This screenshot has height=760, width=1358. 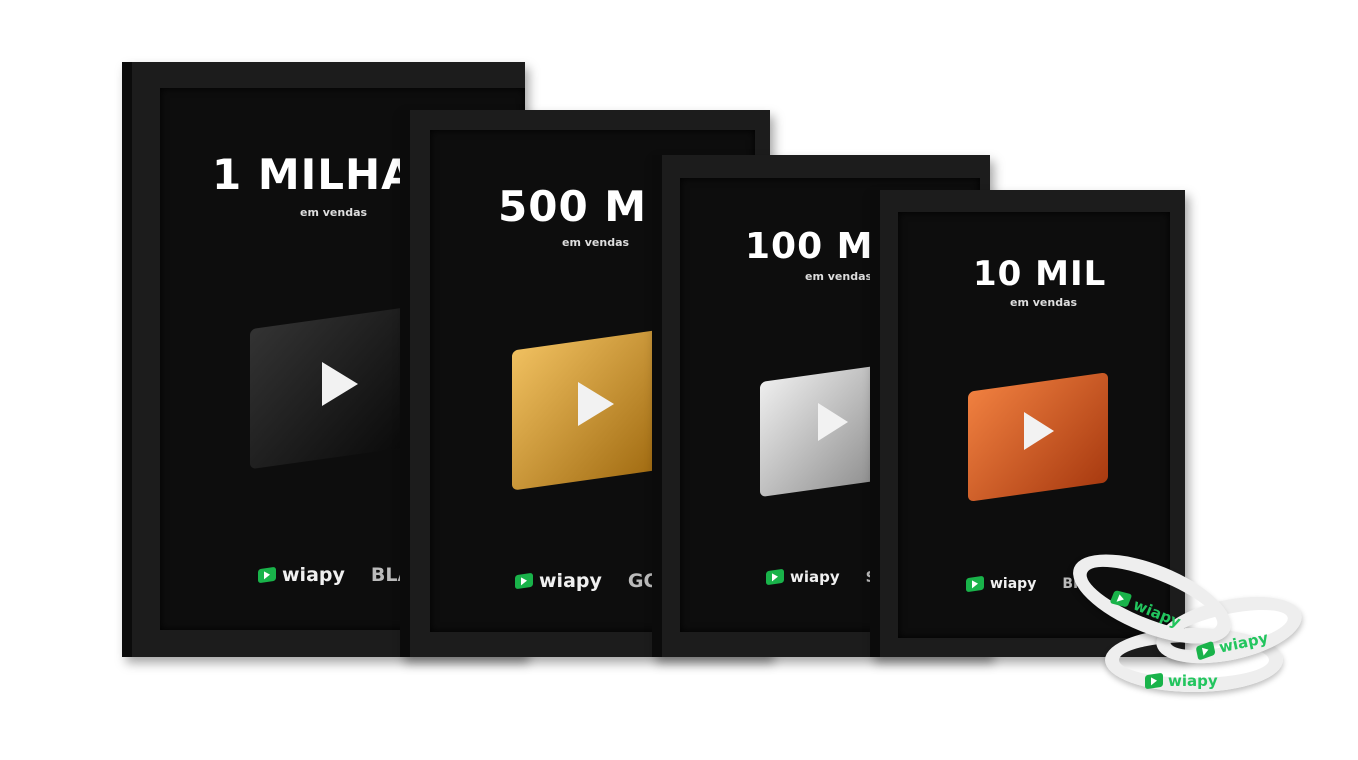 What do you see at coordinates (313, 174) in the screenshot?
I see `plaque-title: 1 MILHA` at bounding box center [313, 174].